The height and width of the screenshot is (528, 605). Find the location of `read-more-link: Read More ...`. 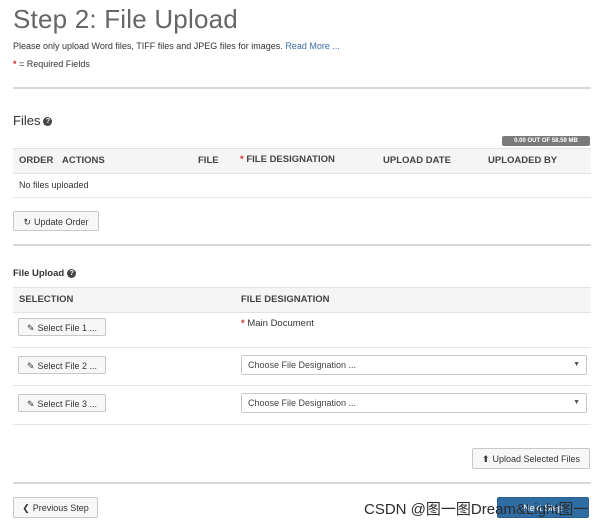

read-more-link: Read More ... is located at coordinates (312, 46).